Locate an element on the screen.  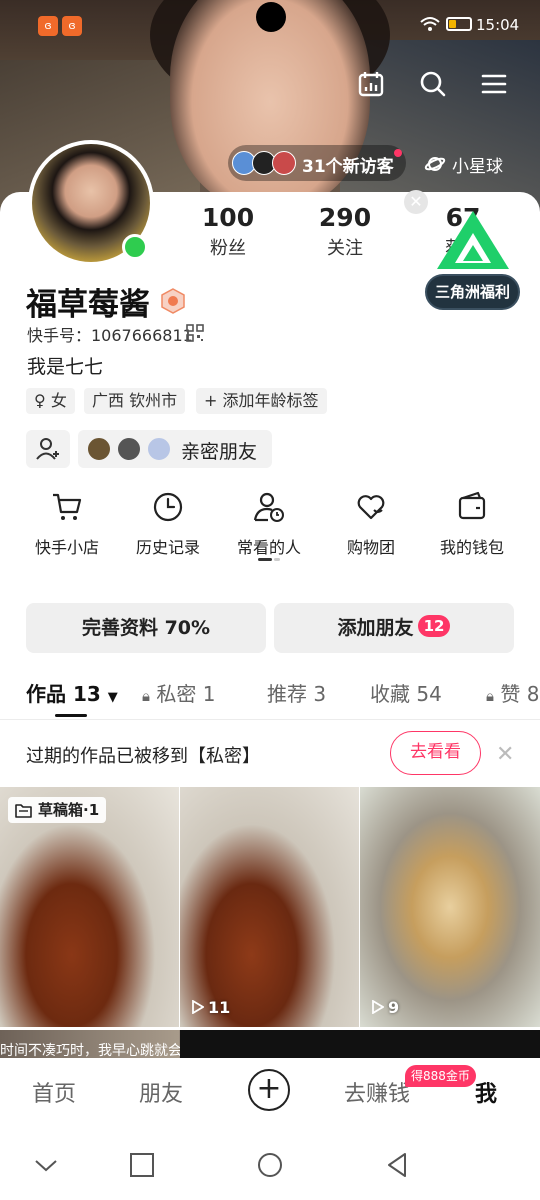
kuaishou-id: 快手号：1067666811 is located at coordinates (110, 334).